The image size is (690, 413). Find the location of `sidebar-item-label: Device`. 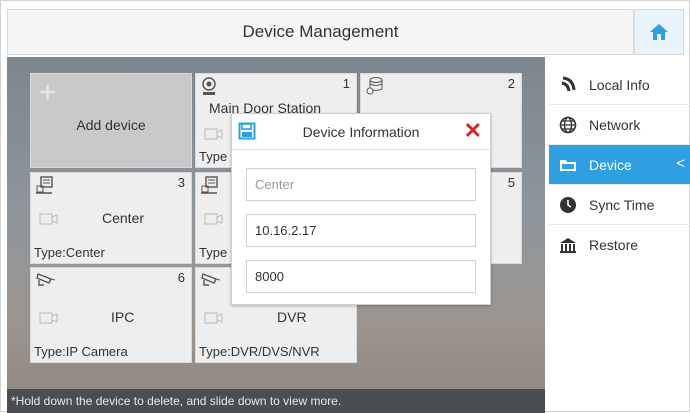

sidebar-item-label: Device is located at coordinates (610, 164).